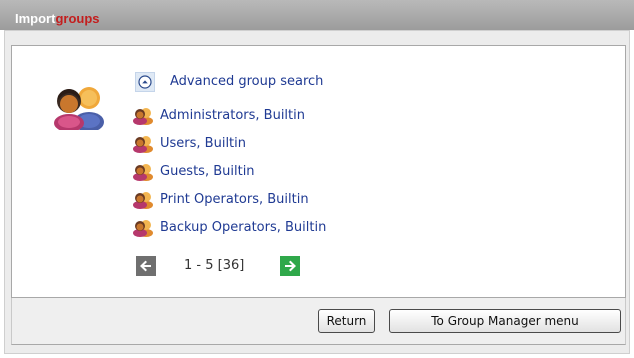 Image resolution: width=634 pixels, height=358 pixels. What do you see at coordinates (346, 321) in the screenshot?
I see `return-button: Return` at bounding box center [346, 321].